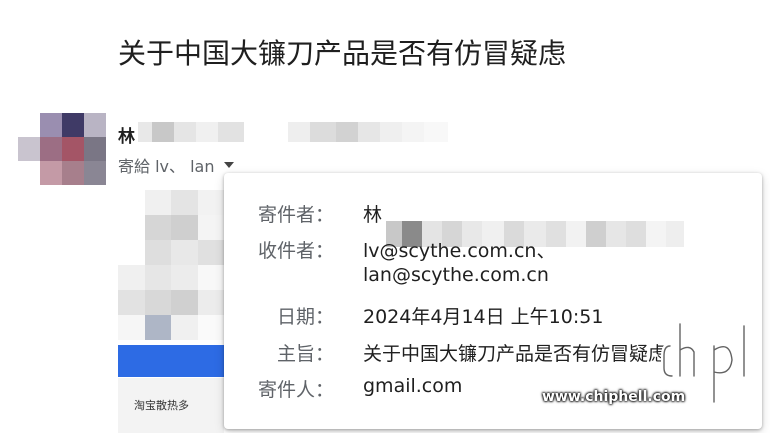 The height and width of the screenshot is (433, 770). What do you see at coordinates (171, 361) in the screenshot?
I see `preview-banner` at bounding box center [171, 361].